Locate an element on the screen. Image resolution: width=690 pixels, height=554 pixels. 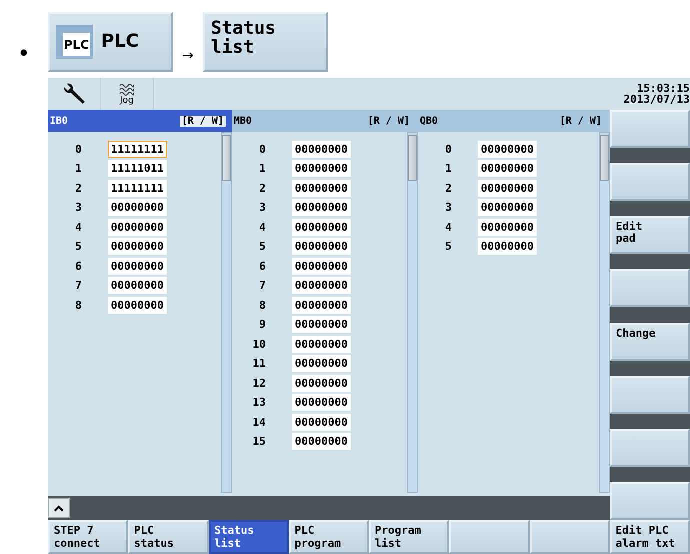
caret-icon is located at coordinates (59, 508).